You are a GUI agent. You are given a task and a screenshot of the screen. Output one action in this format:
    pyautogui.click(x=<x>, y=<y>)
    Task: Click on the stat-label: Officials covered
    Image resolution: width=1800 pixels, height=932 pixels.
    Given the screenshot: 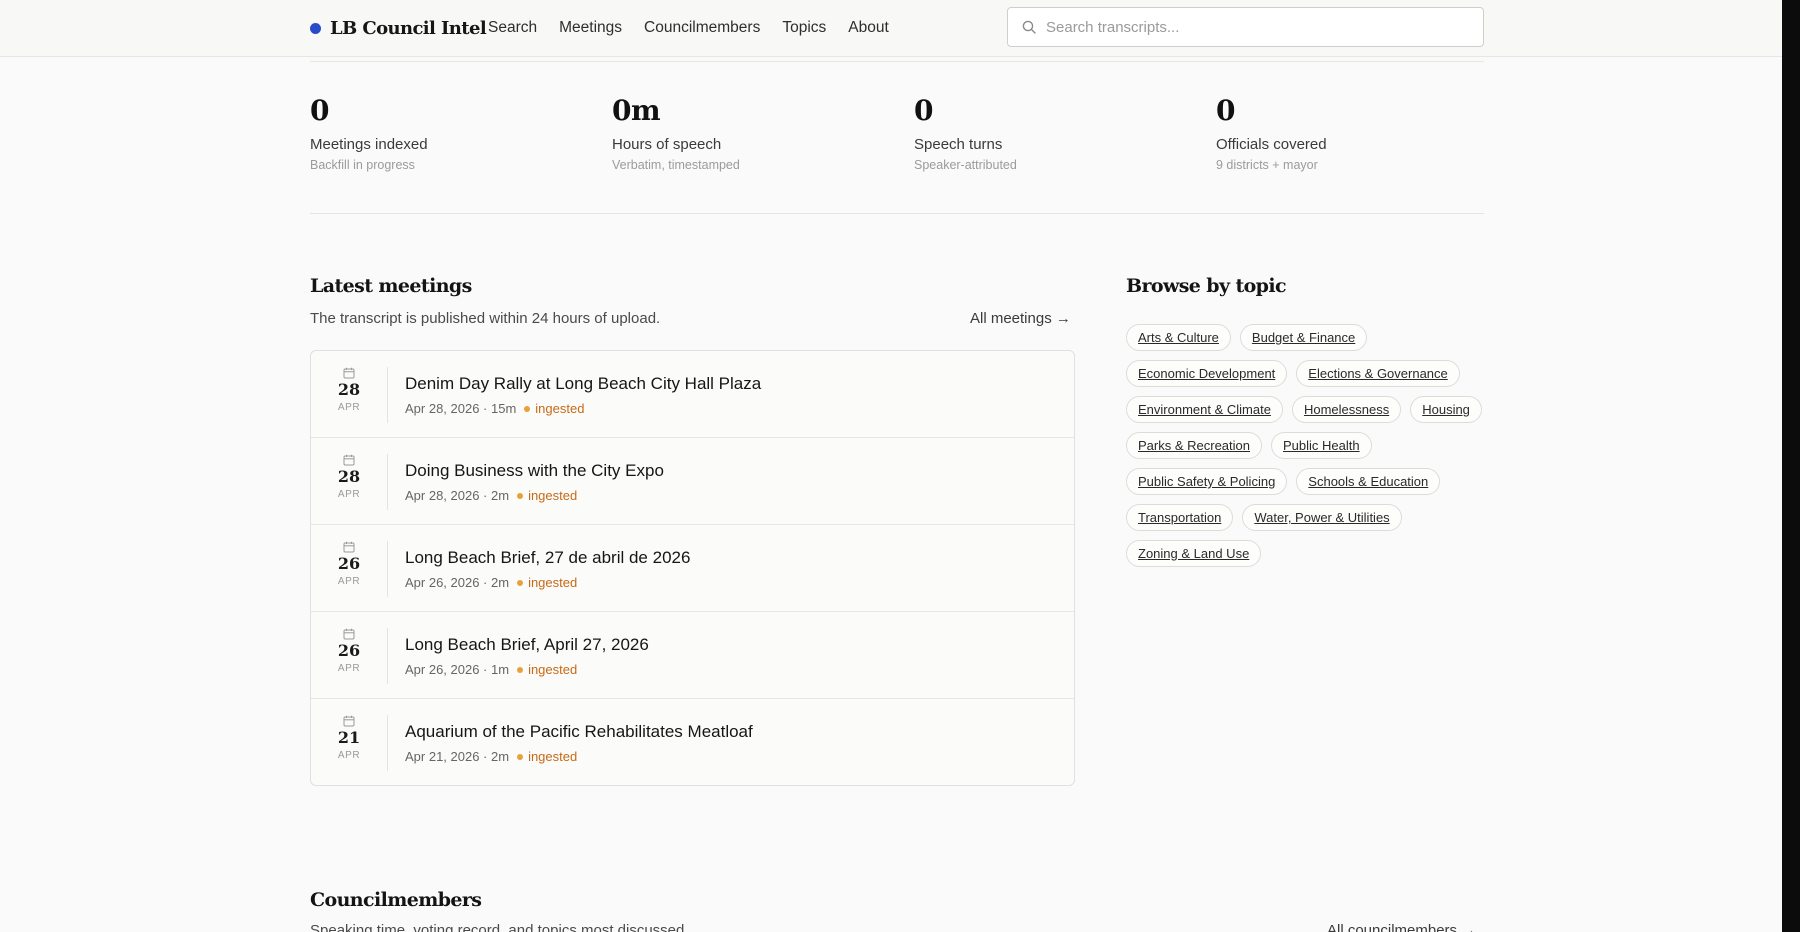 What is the action you would take?
    pyautogui.click(x=1271, y=144)
    